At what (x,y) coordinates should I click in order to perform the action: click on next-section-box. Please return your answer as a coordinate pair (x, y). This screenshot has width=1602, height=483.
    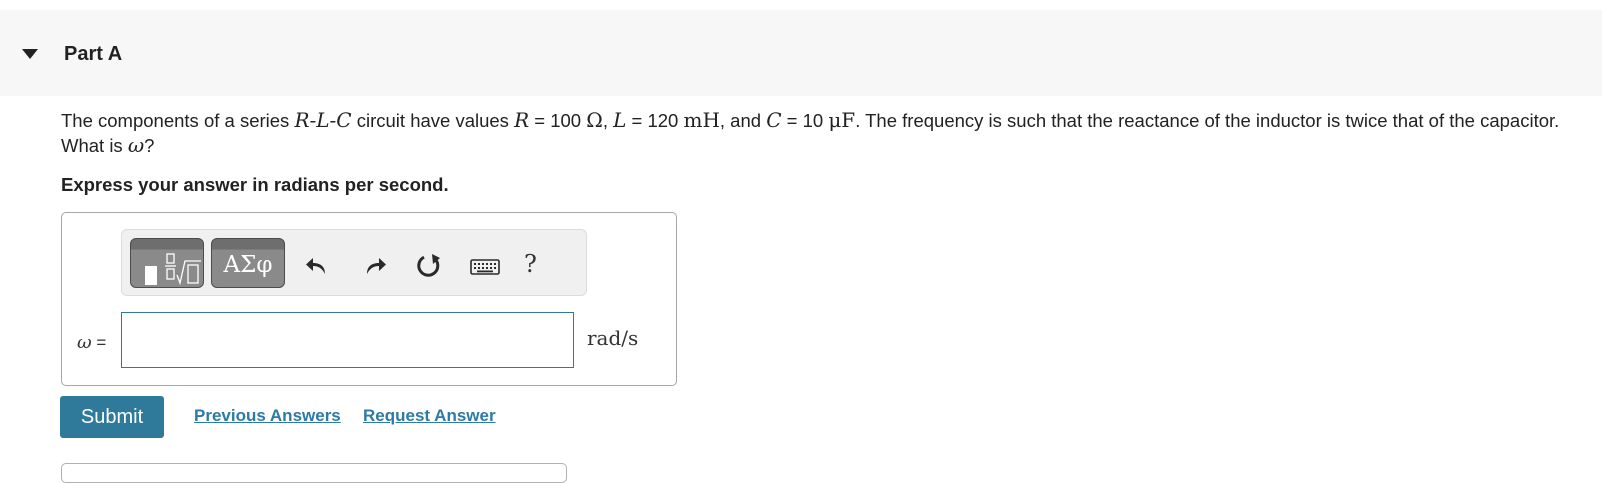
    Looking at the image, I should click on (314, 473).